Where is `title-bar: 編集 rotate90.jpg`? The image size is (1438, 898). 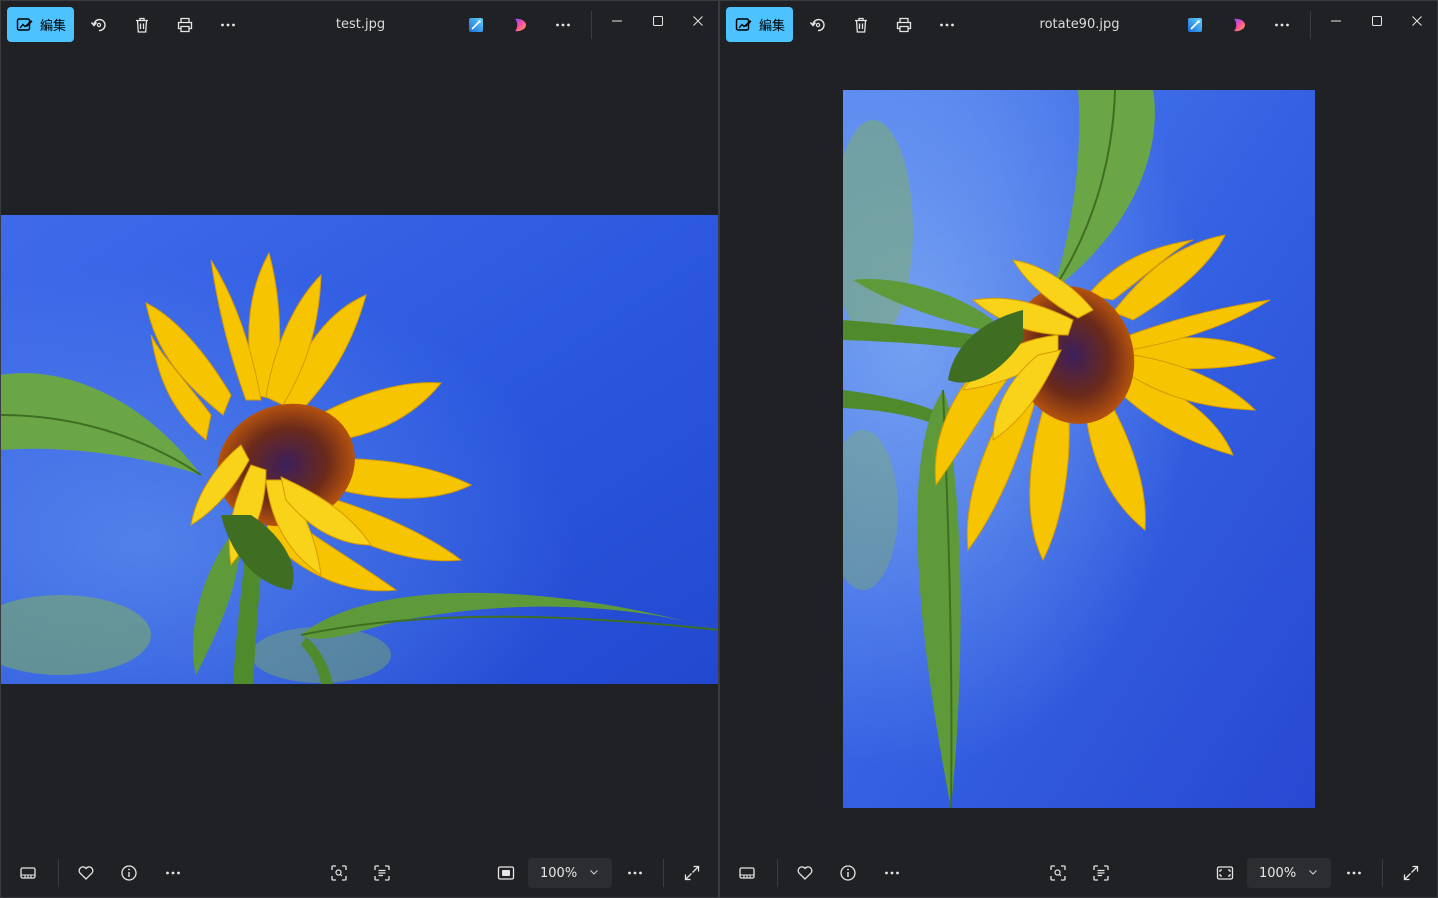 title-bar: 編集 rotate90.jpg is located at coordinates (1078, 25).